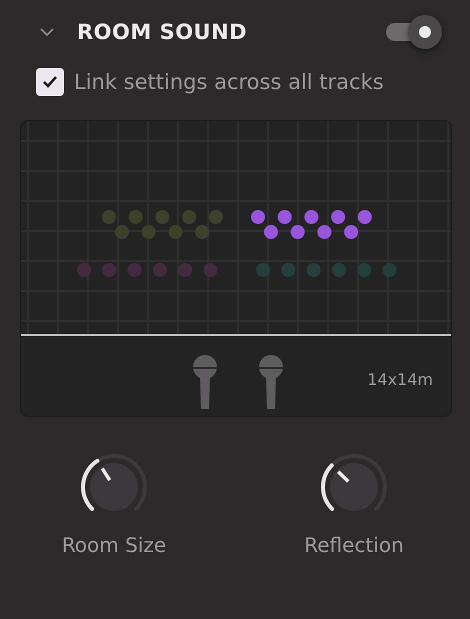 The height and width of the screenshot is (619, 470). Describe the element at coordinates (162, 32) in the screenshot. I see `section-title: ROOM SOUND` at that location.